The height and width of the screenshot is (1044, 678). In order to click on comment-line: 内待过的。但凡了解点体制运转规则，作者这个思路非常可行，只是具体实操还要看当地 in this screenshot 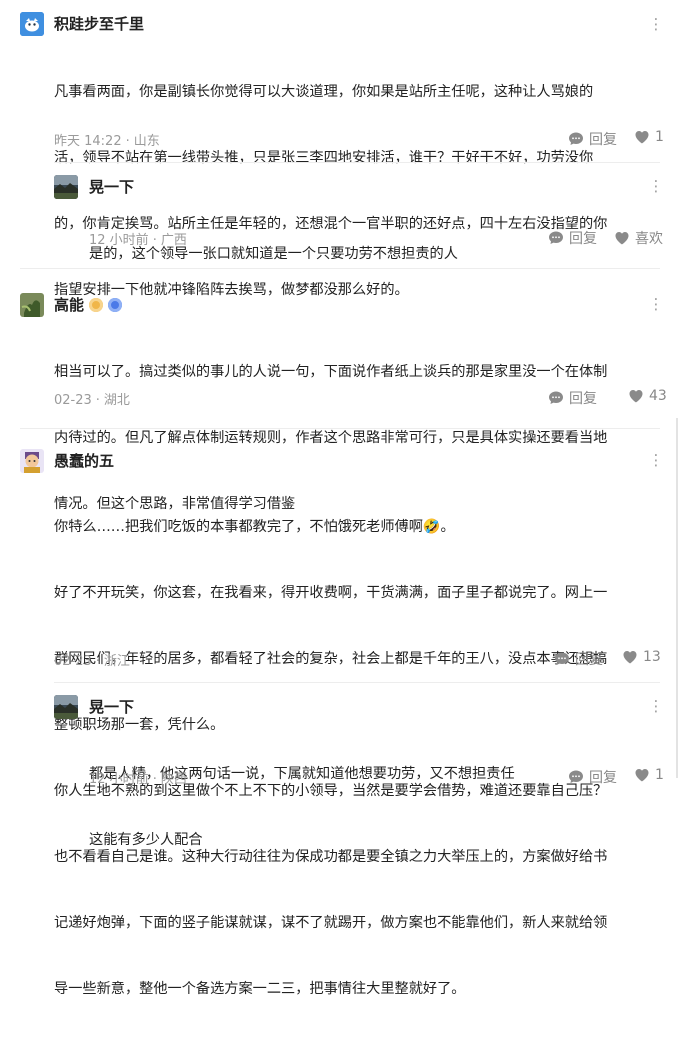, I will do `click(331, 438)`.